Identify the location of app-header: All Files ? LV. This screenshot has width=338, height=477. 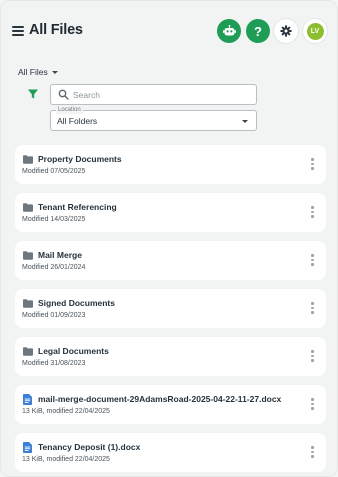
(169, 31).